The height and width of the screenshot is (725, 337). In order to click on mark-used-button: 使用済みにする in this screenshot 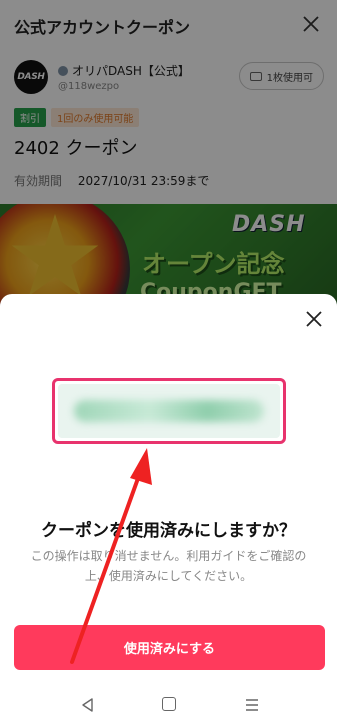, I will do `click(169, 647)`.